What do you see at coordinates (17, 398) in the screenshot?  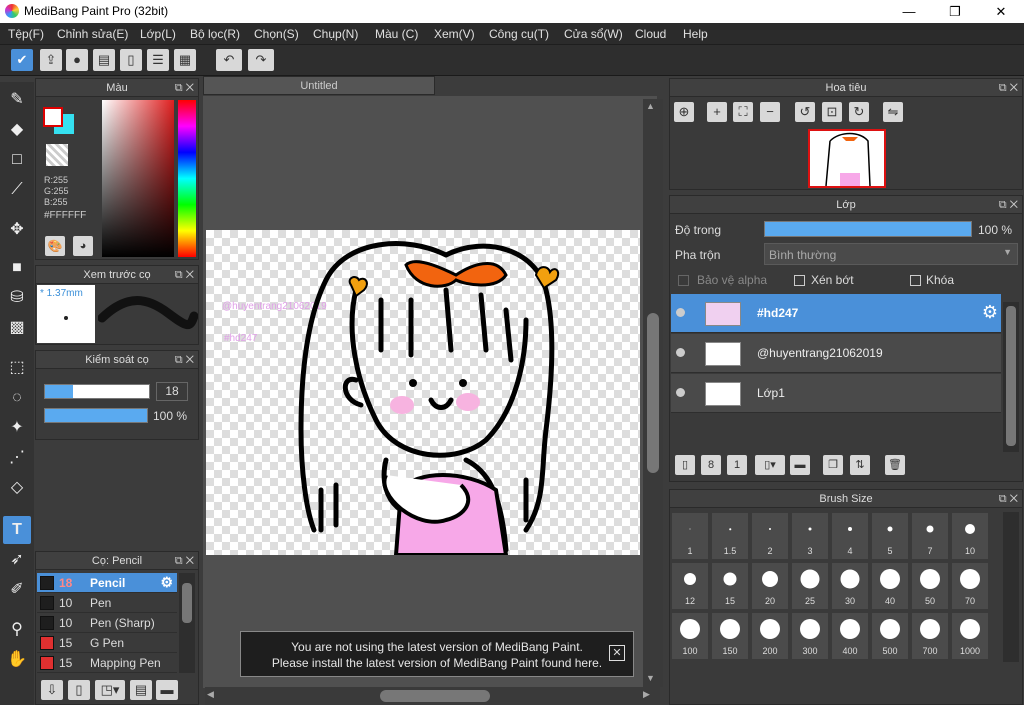 I see `lasso-tool-icon: ◌` at bounding box center [17, 398].